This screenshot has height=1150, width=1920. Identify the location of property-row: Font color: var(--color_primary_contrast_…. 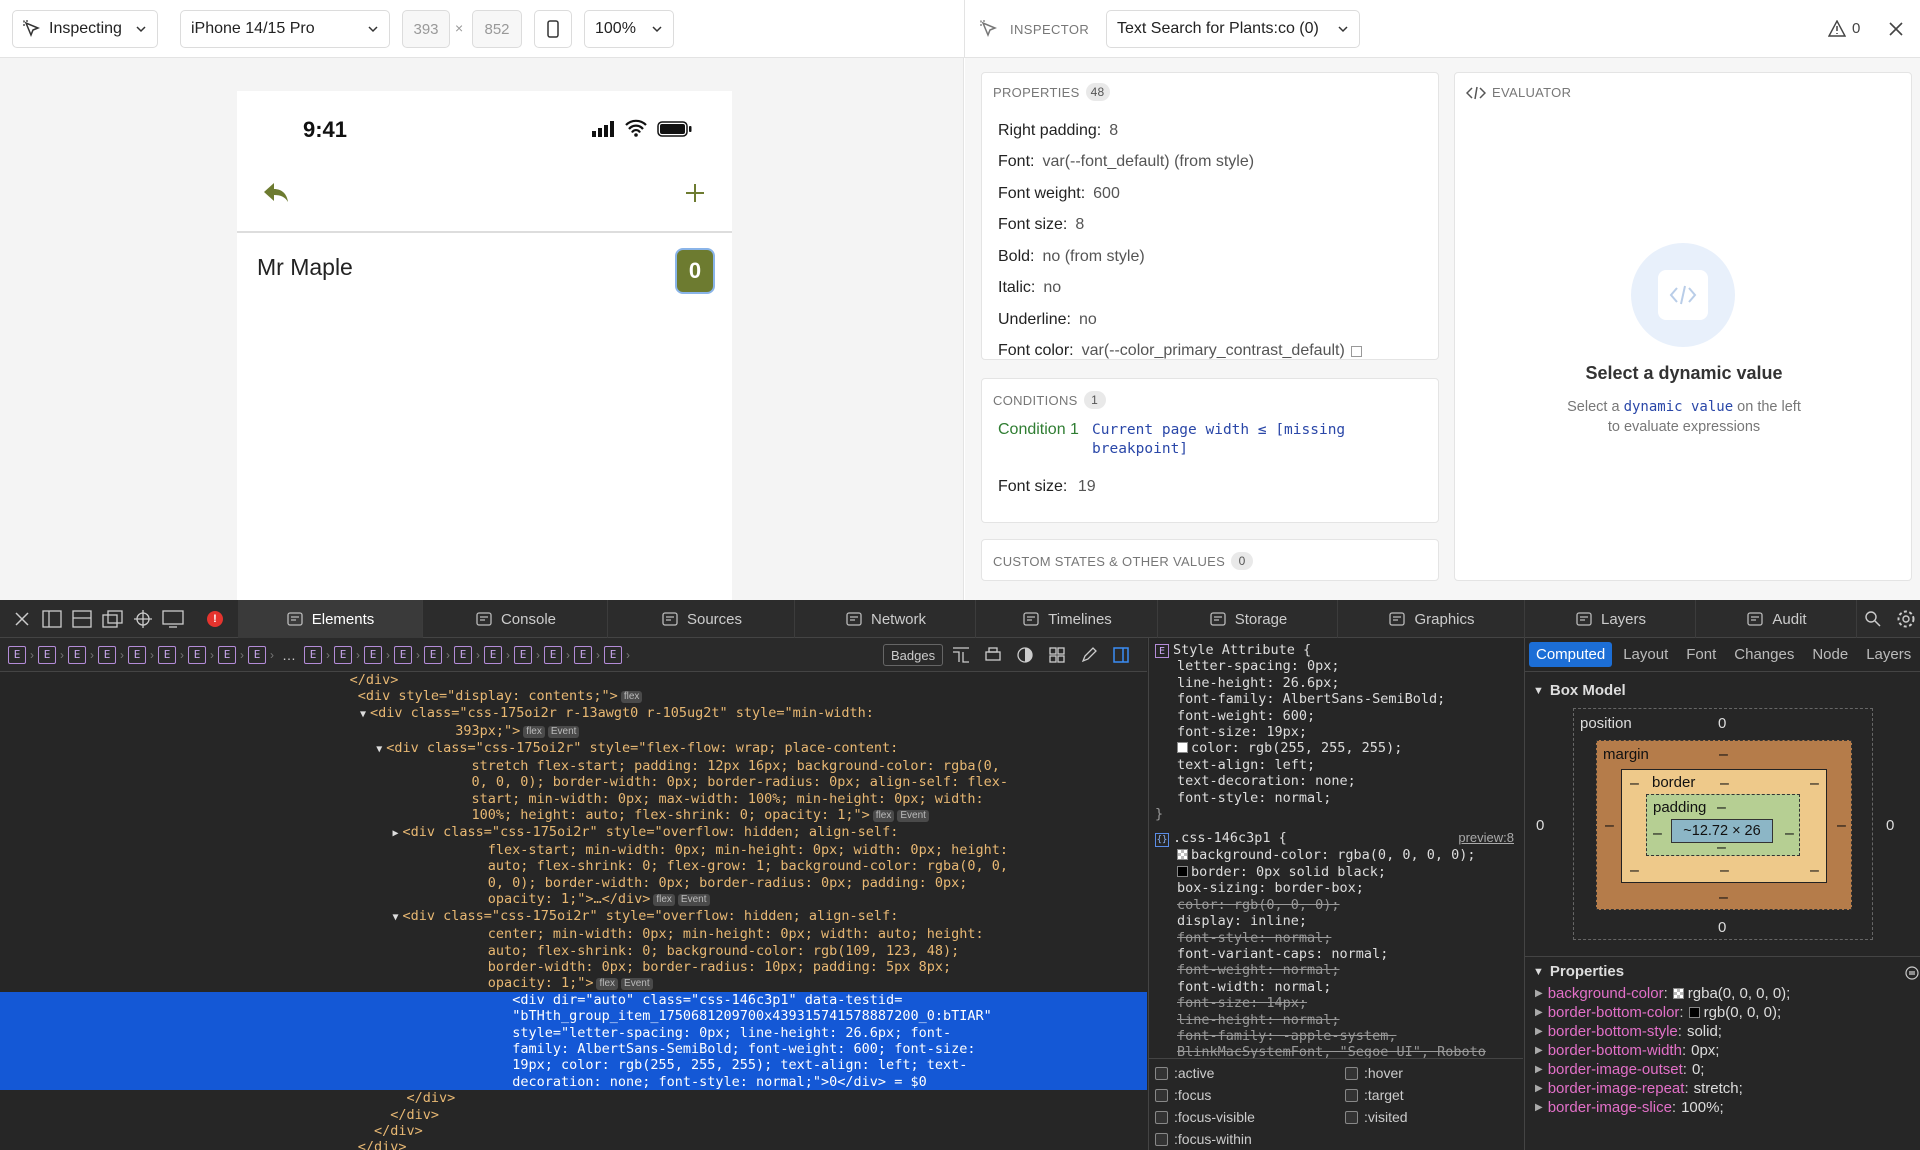
(1213, 352).